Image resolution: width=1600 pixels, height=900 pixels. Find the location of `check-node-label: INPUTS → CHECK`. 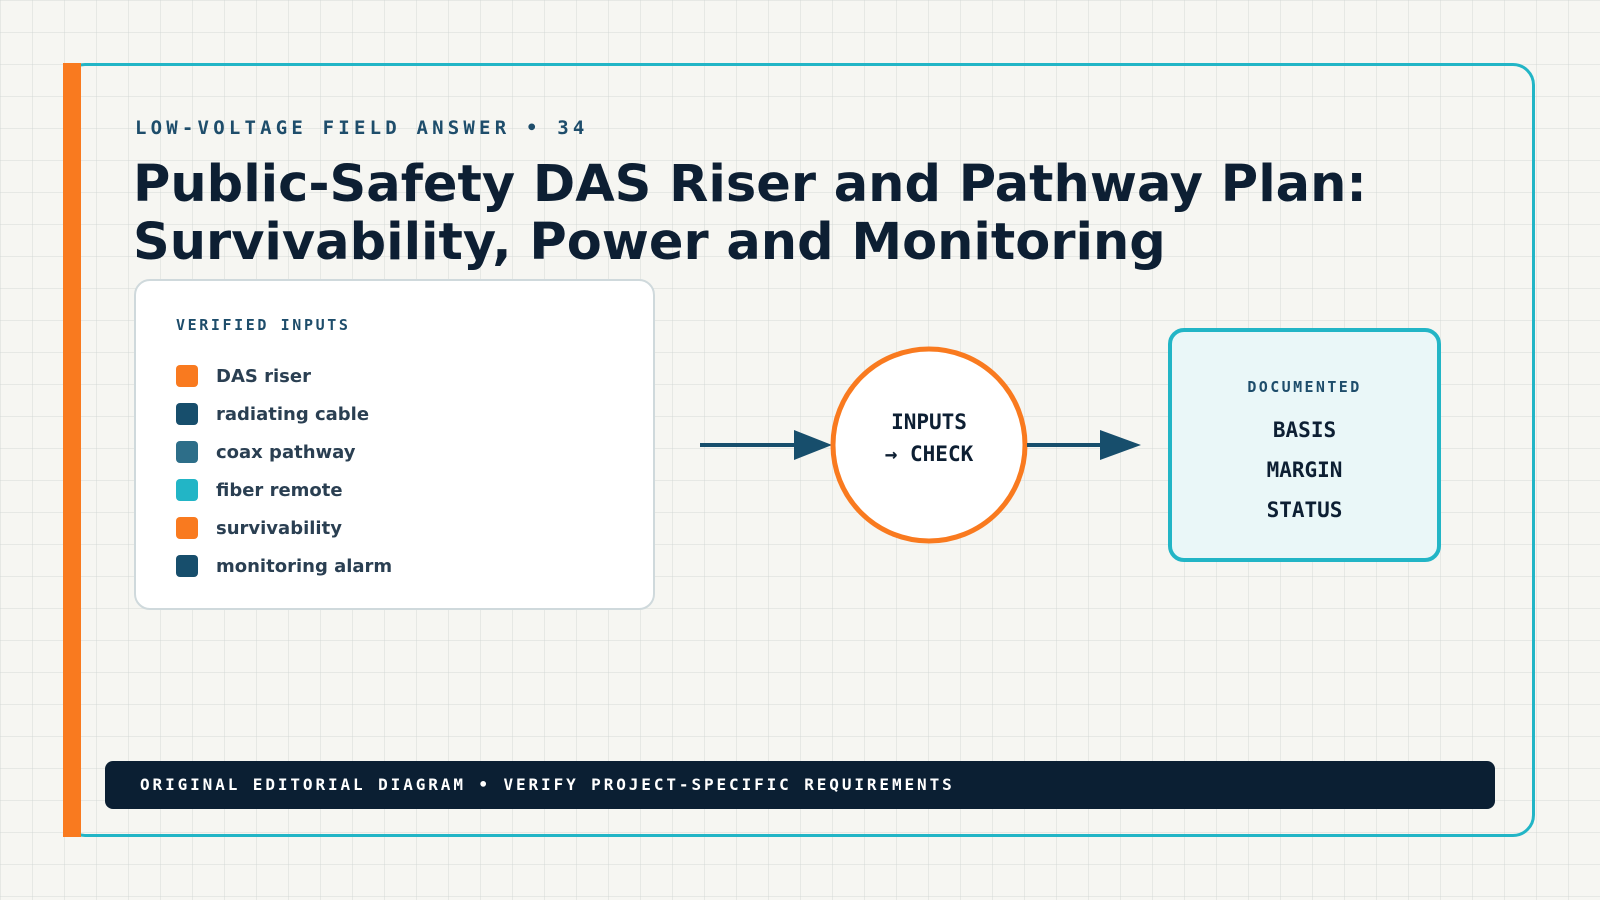

check-node-label: INPUTS → CHECK is located at coordinates (929, 438).